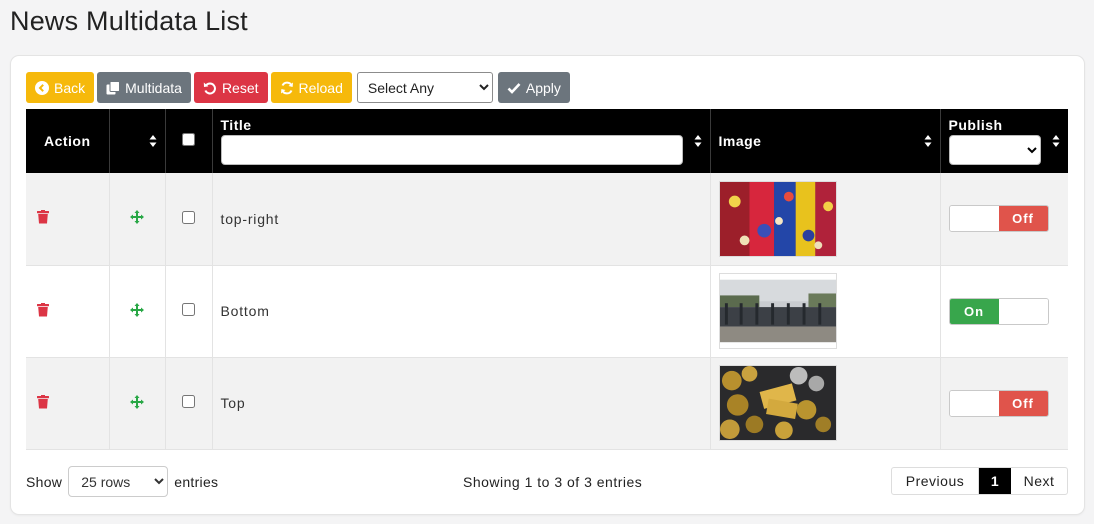 The width and height of the screenshot is (1094, 524). What do you see at coordinates (975, 125) in the screenshot?
I see `publish-header-label: Publish` at bounding box center [975, 125].